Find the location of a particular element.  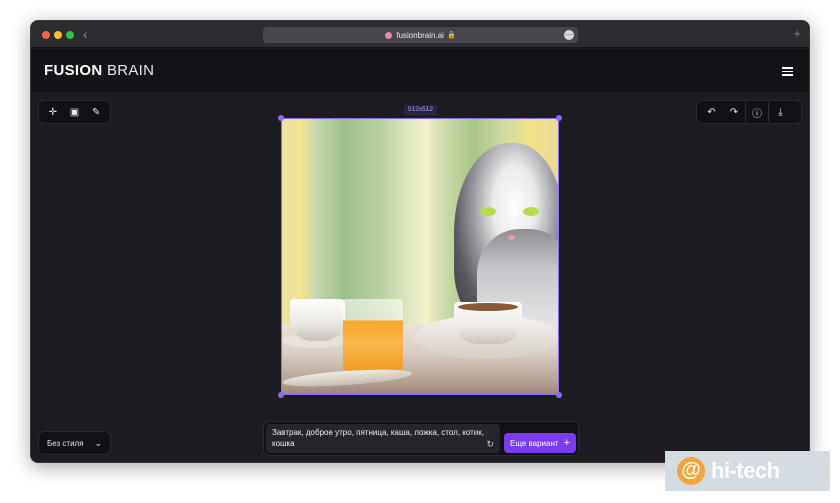

logo: FUSION BRAIN is located at coordinates (99, 70).